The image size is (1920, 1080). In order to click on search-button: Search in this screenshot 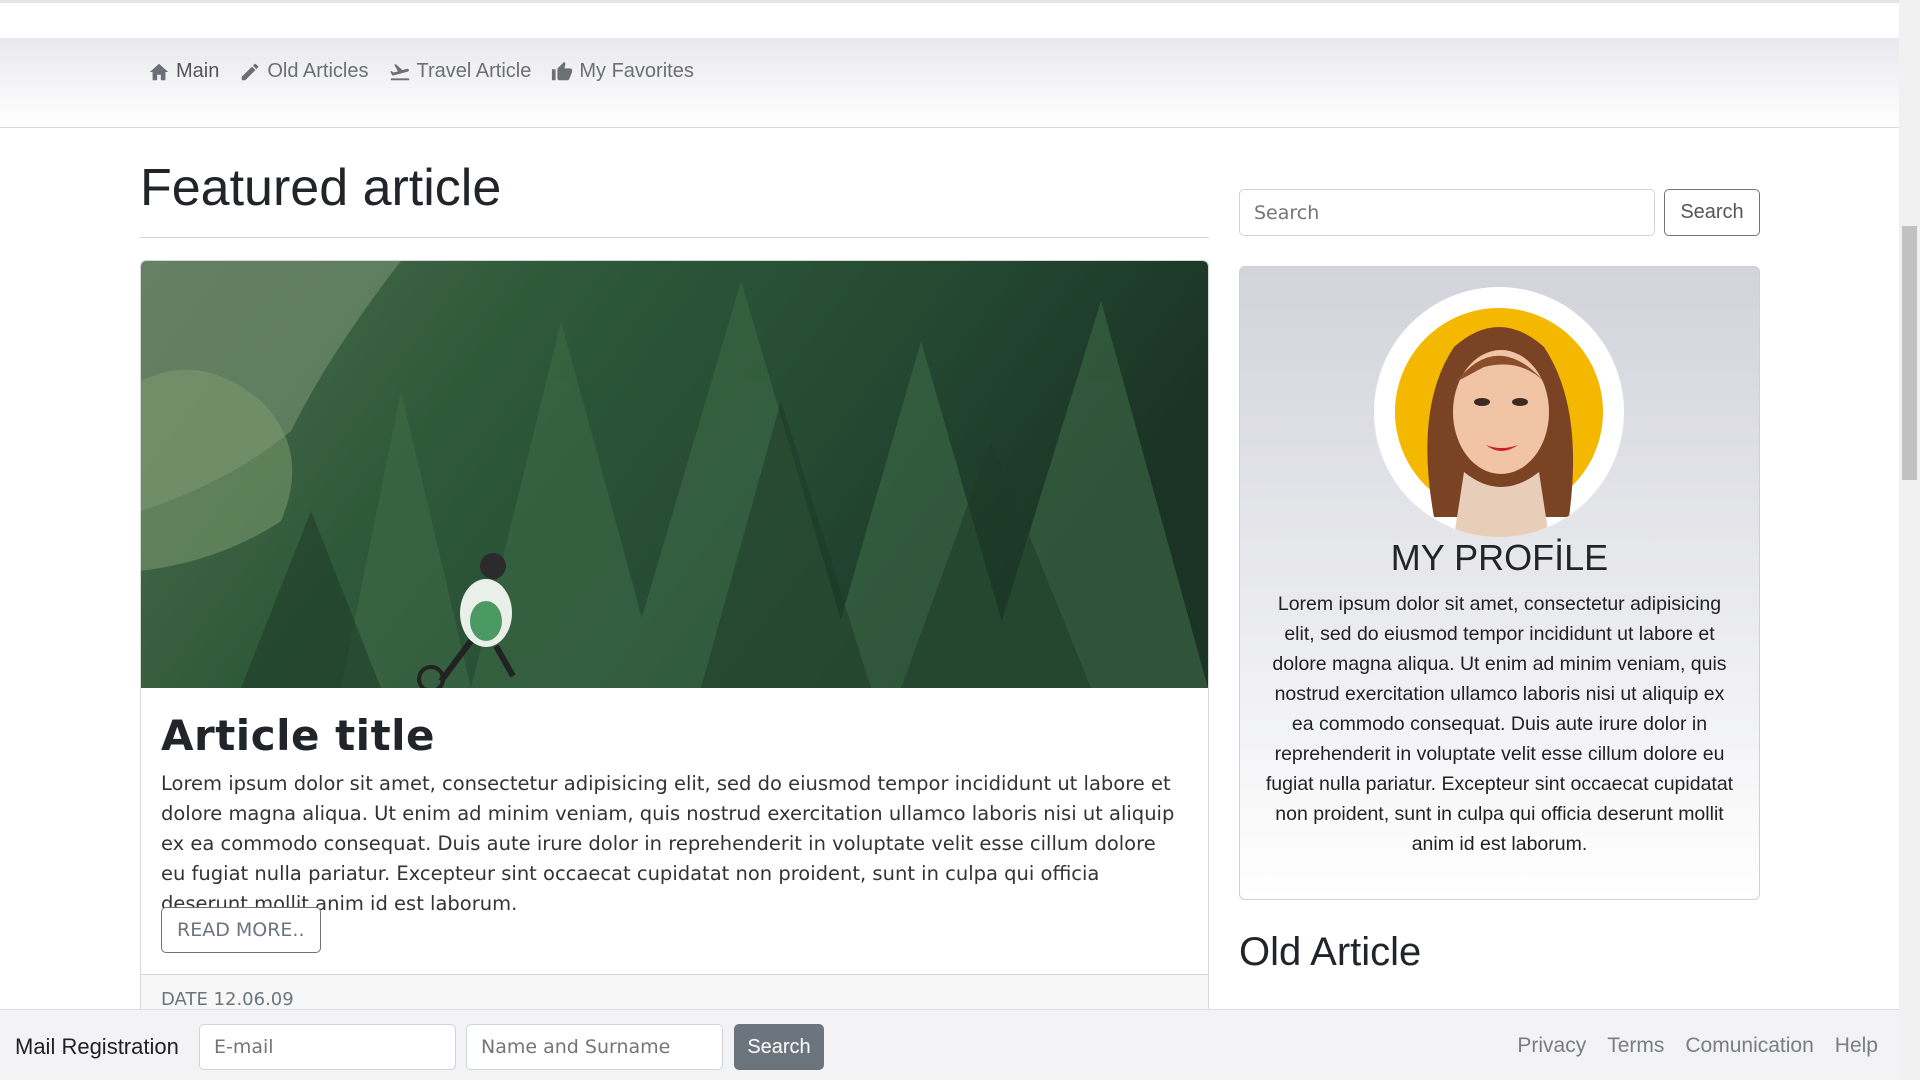, I will do `click(1712, 212)`.